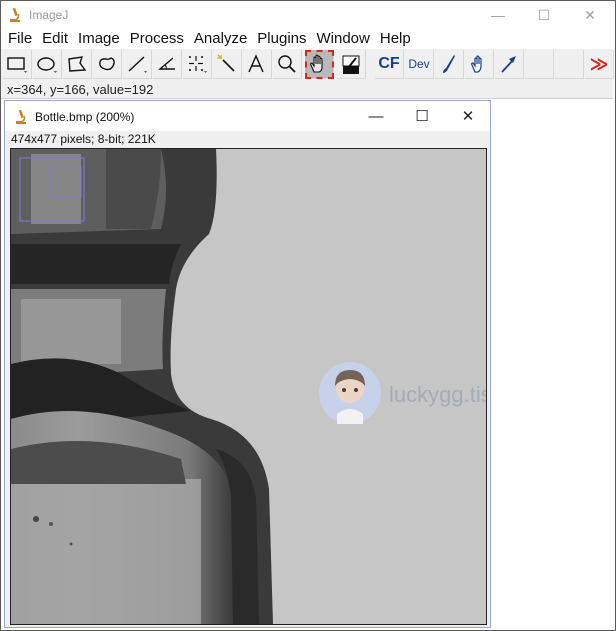  I want to click on oval-tool, so click(47, 64).